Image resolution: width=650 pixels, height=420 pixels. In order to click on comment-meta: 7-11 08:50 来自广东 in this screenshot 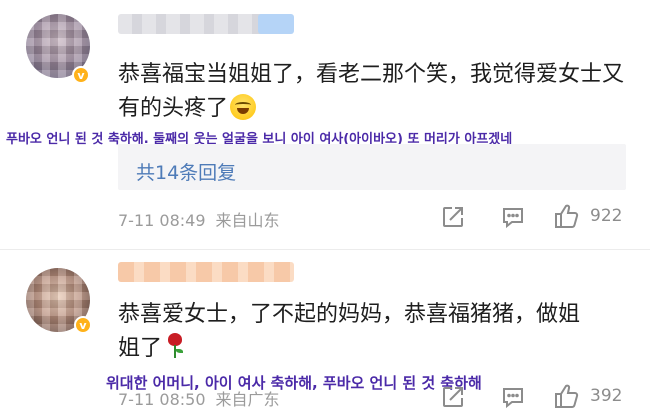, I will do `click(199, 398)`.